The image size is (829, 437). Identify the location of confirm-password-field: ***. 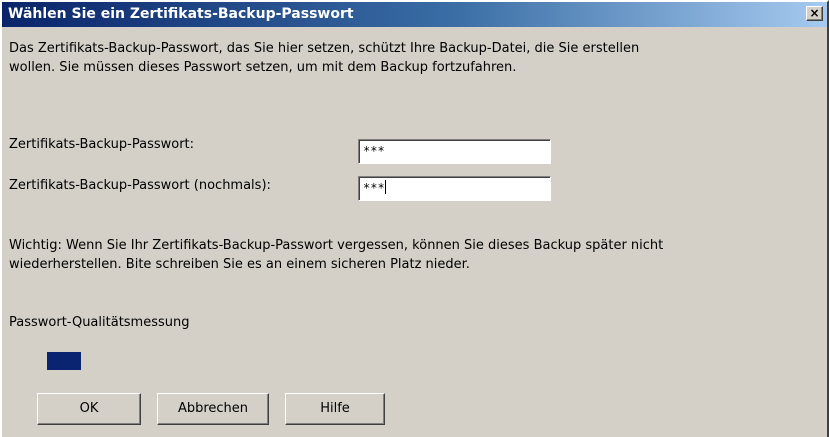
(454, 188).